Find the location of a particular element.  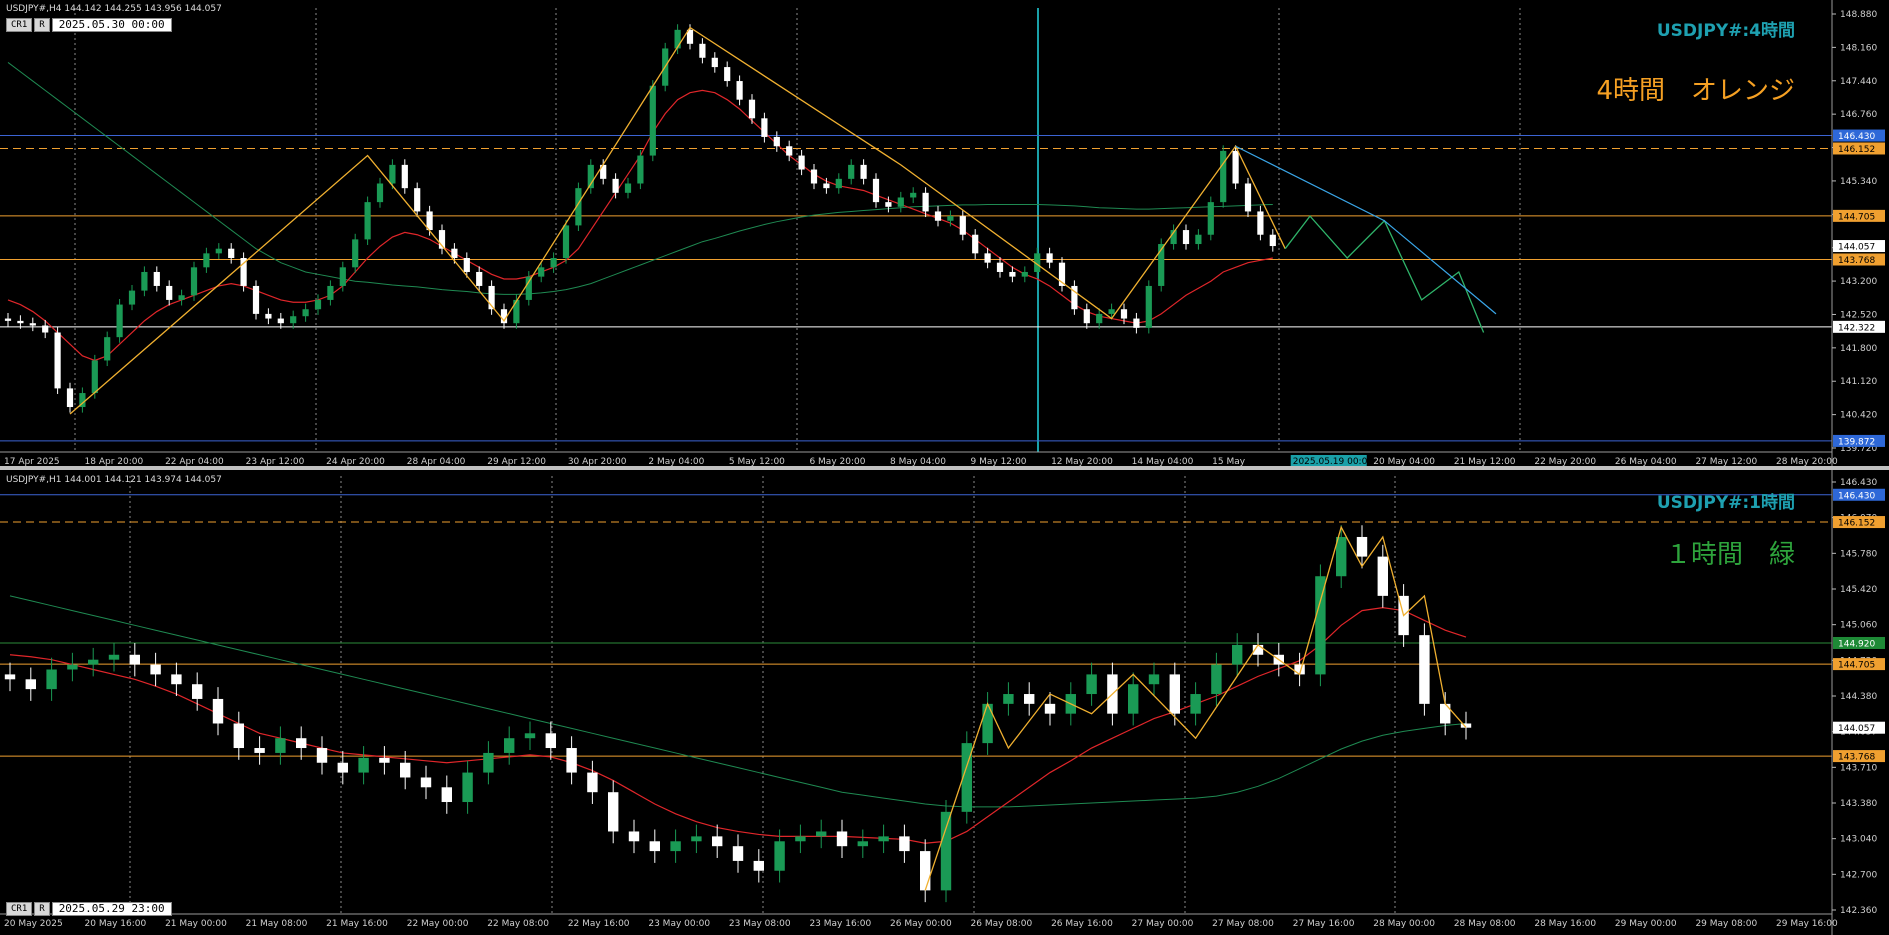

h4-r-button: R is located at coordinates (42, 25).